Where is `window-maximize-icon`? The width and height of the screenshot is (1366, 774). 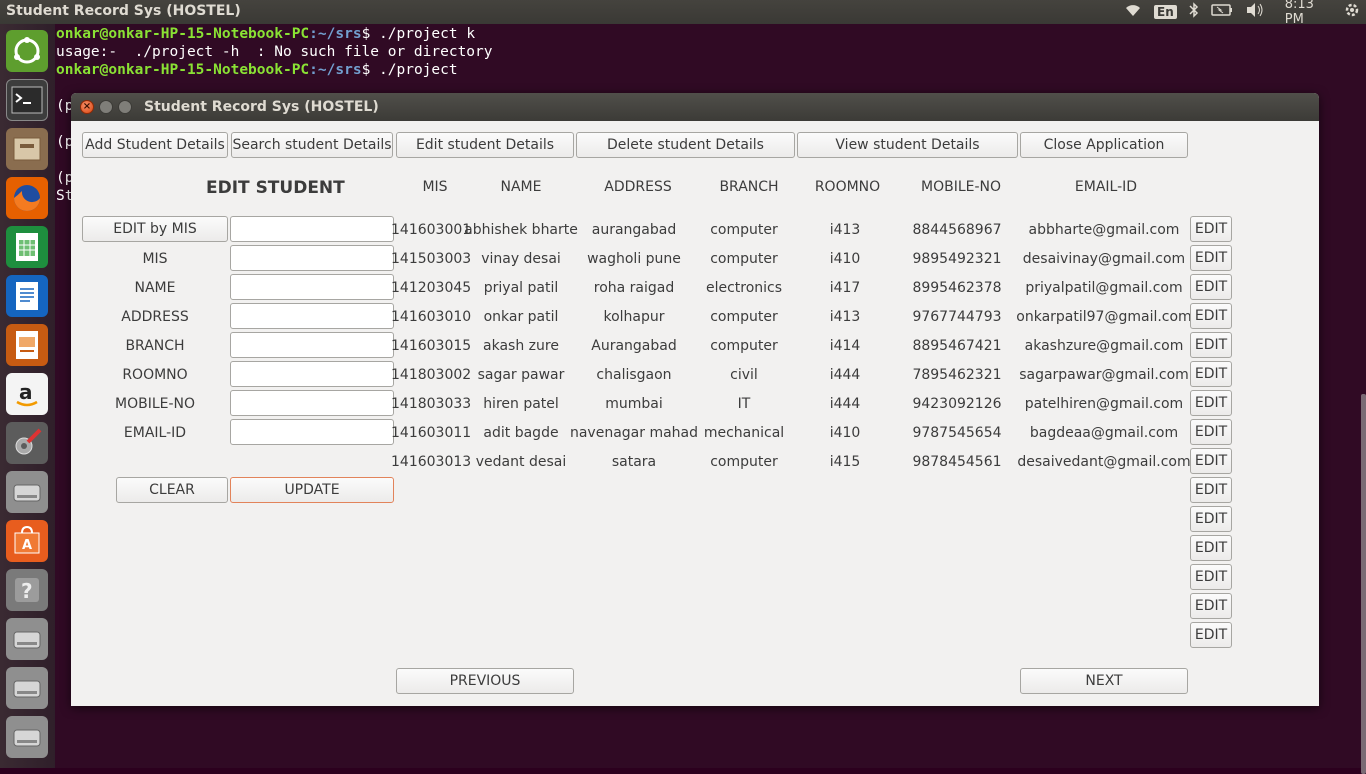
window-maximize-icon is located at coordinates (125, 107).